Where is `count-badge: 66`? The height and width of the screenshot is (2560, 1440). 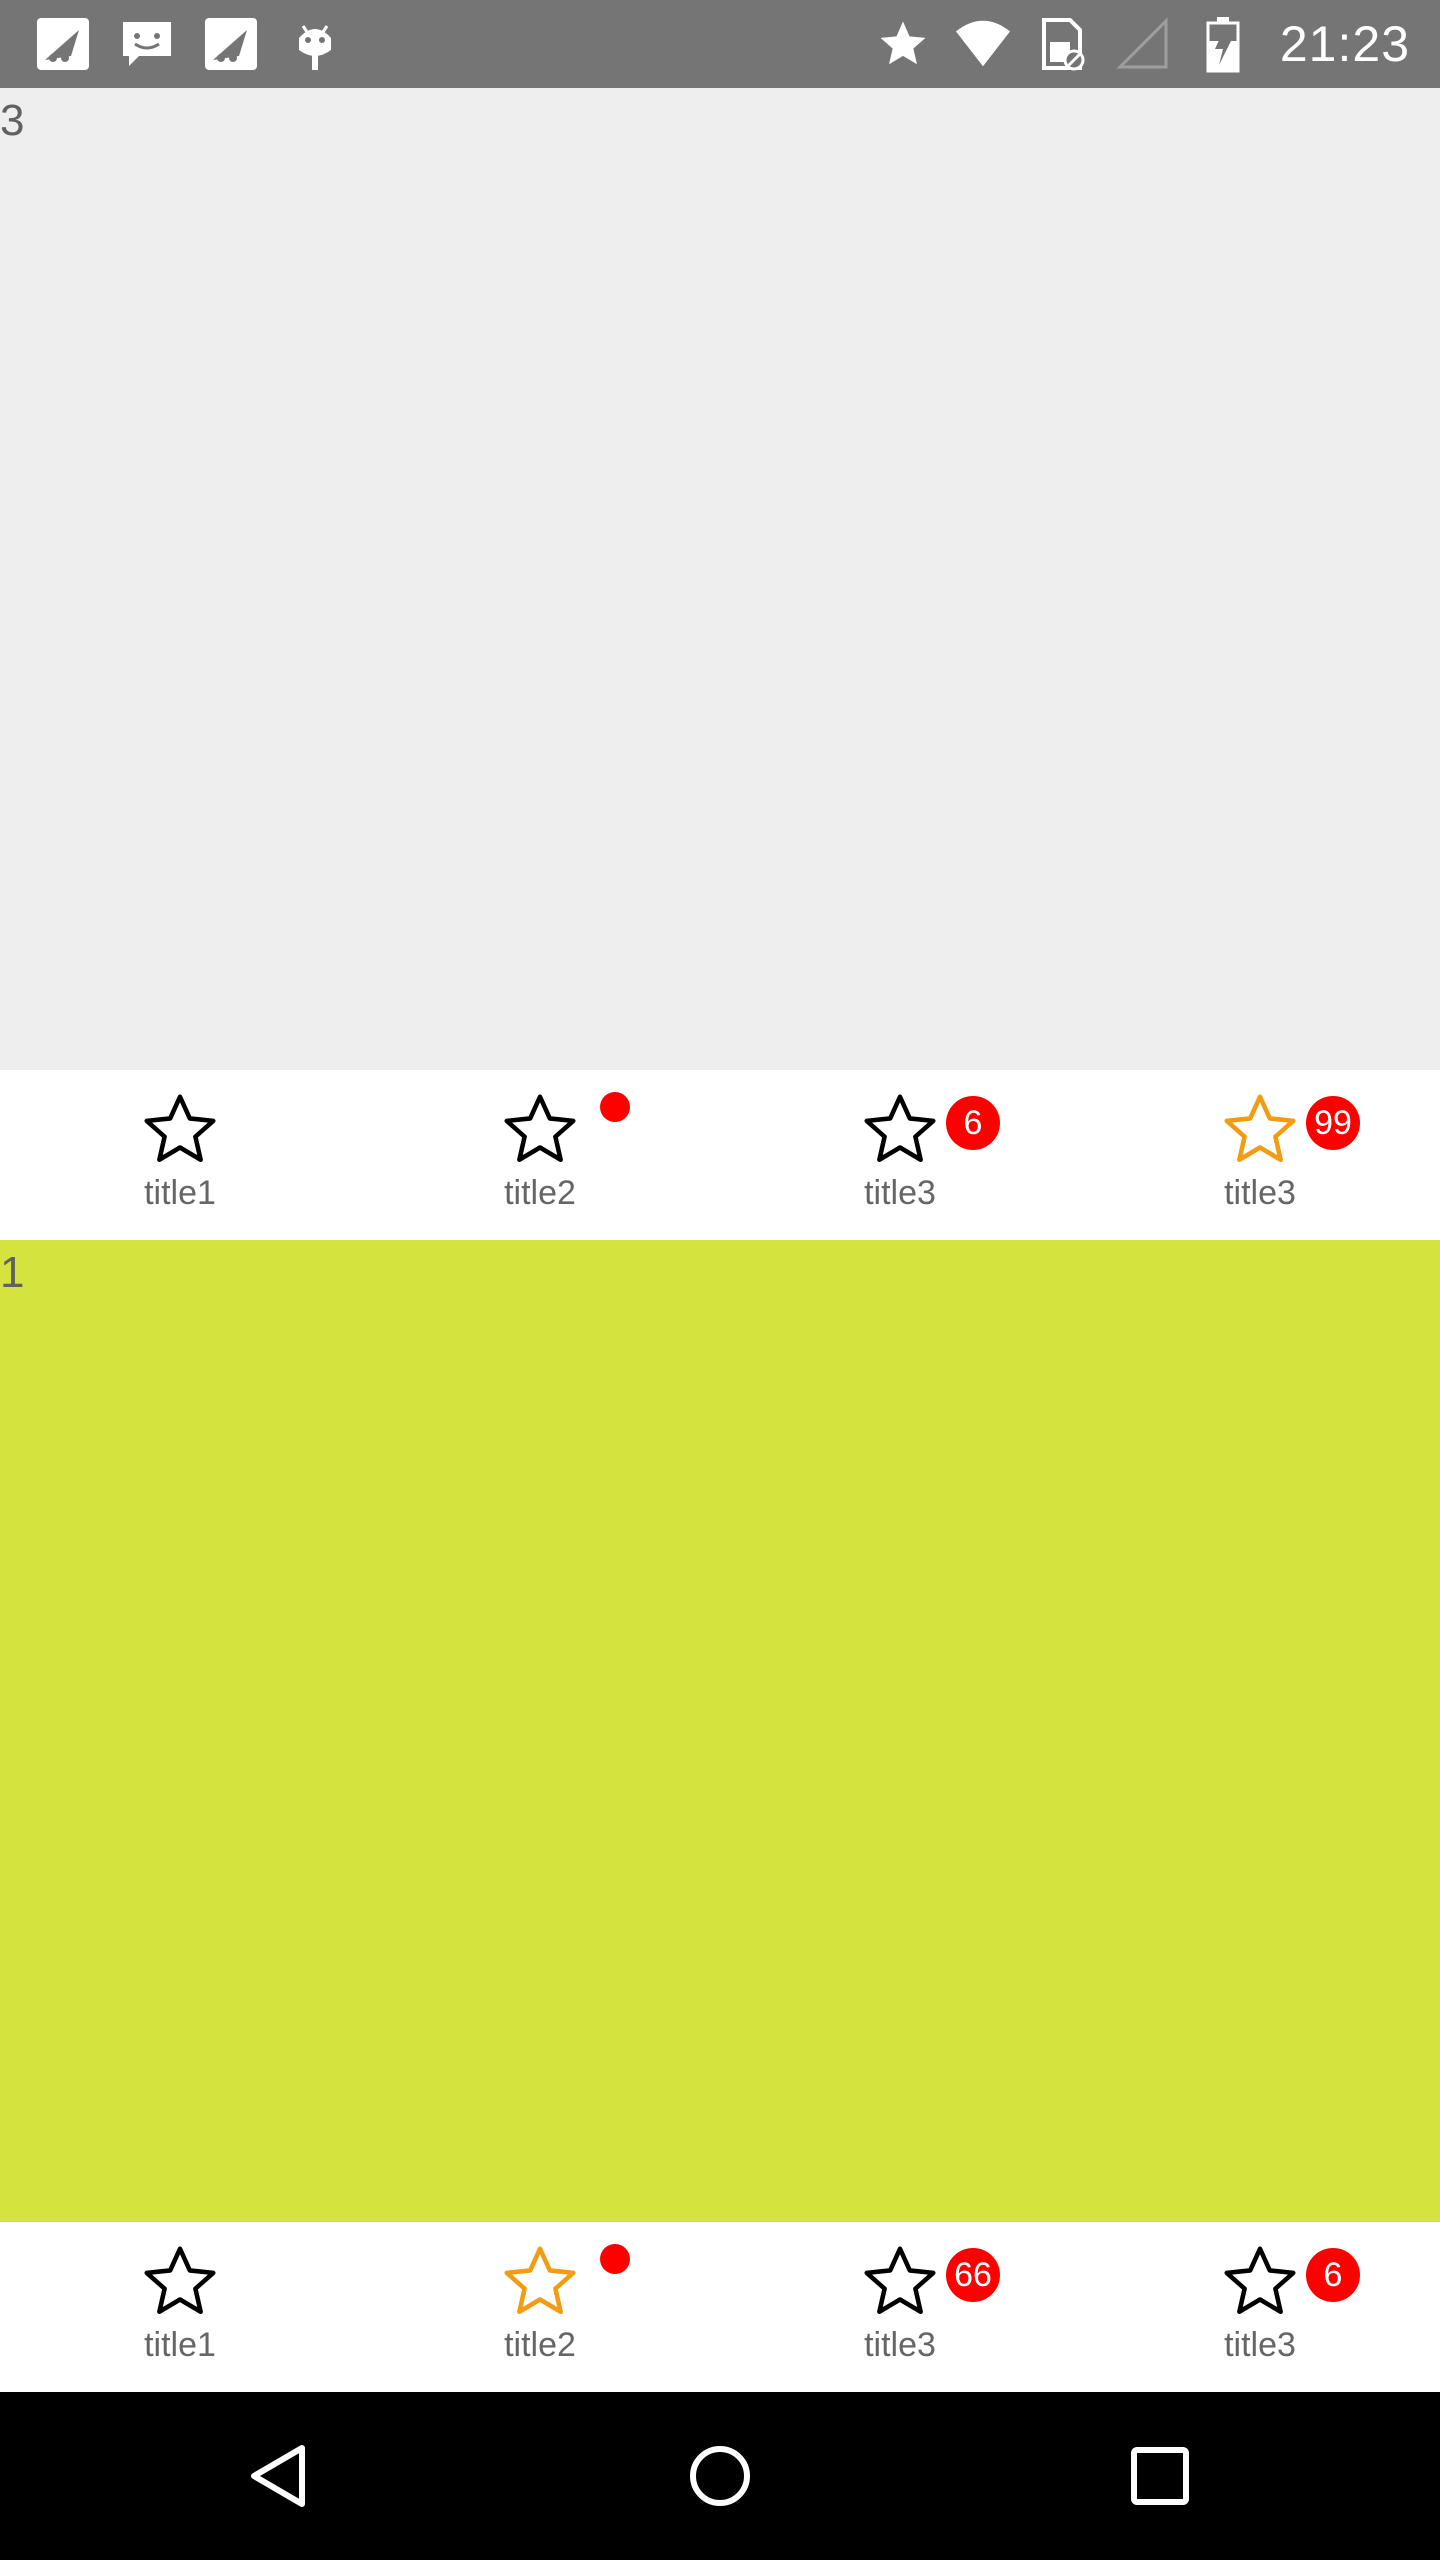 count-badge: 66 is located at coordinates (973, 2275).